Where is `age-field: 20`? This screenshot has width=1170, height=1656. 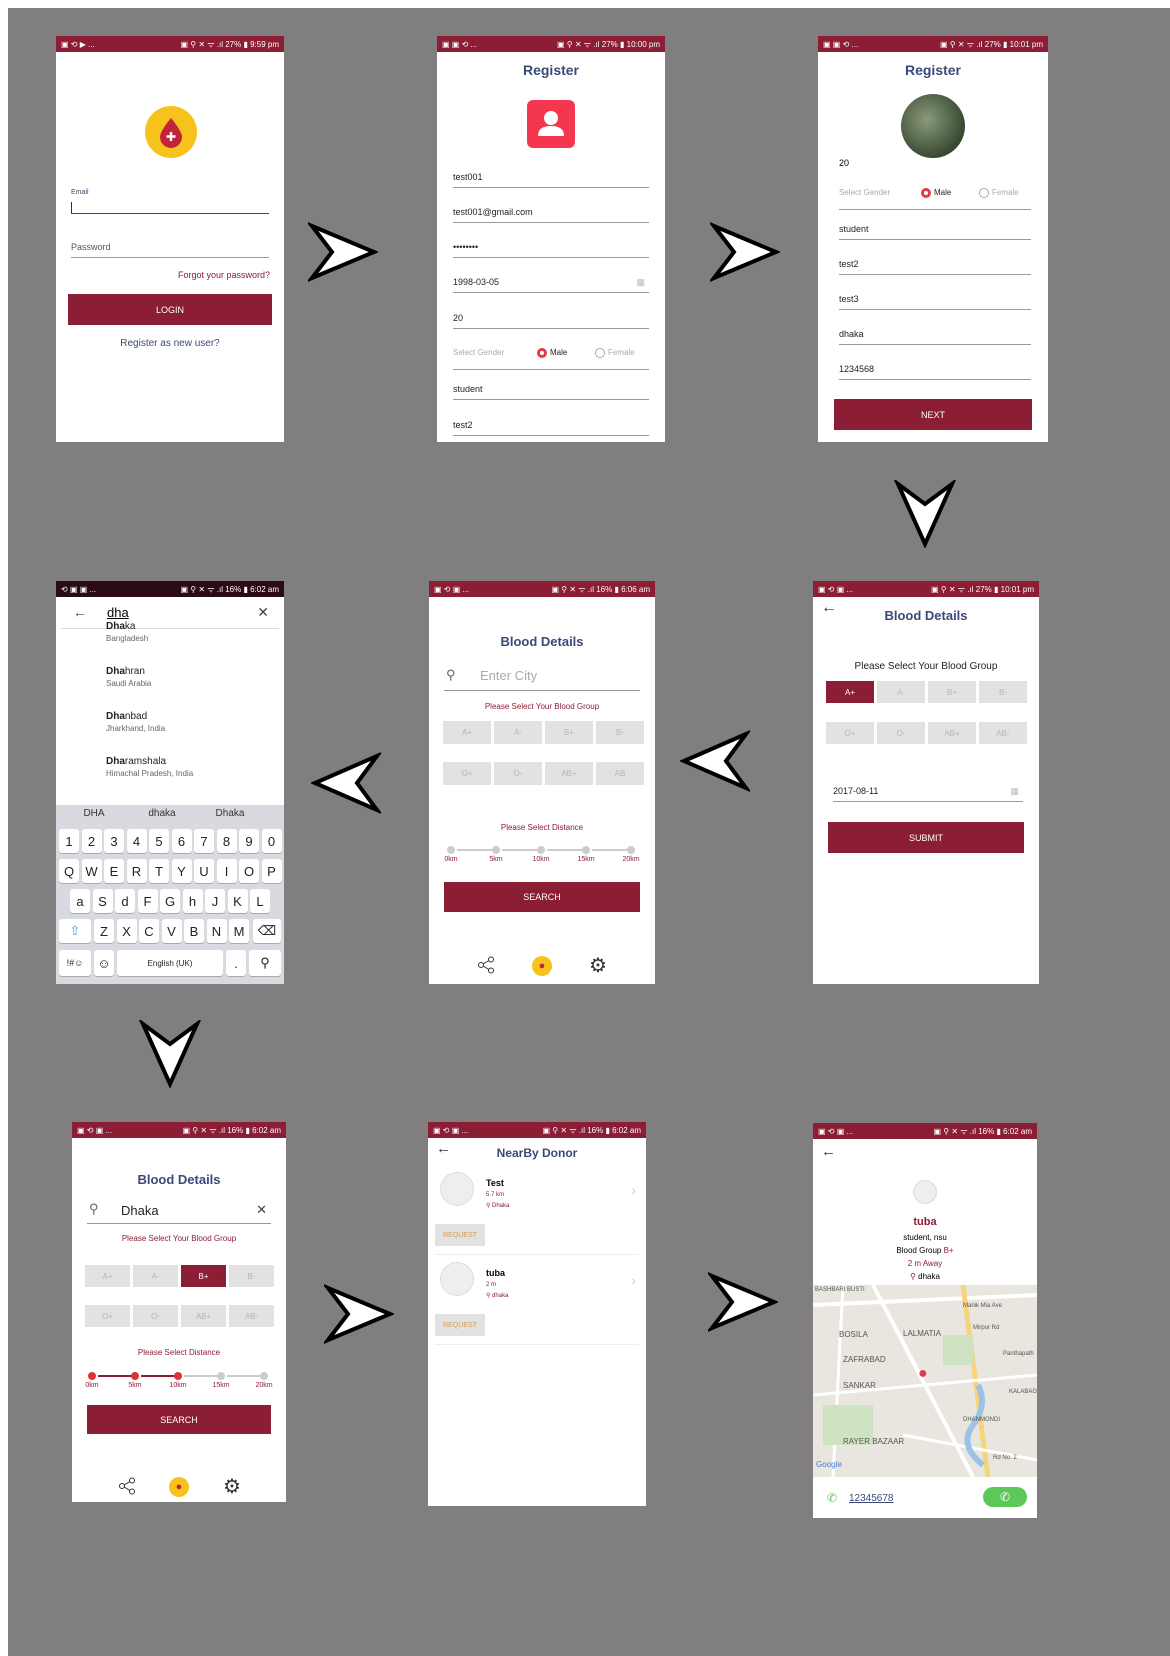
age-field: 20 is located at coordinates (551, 321).